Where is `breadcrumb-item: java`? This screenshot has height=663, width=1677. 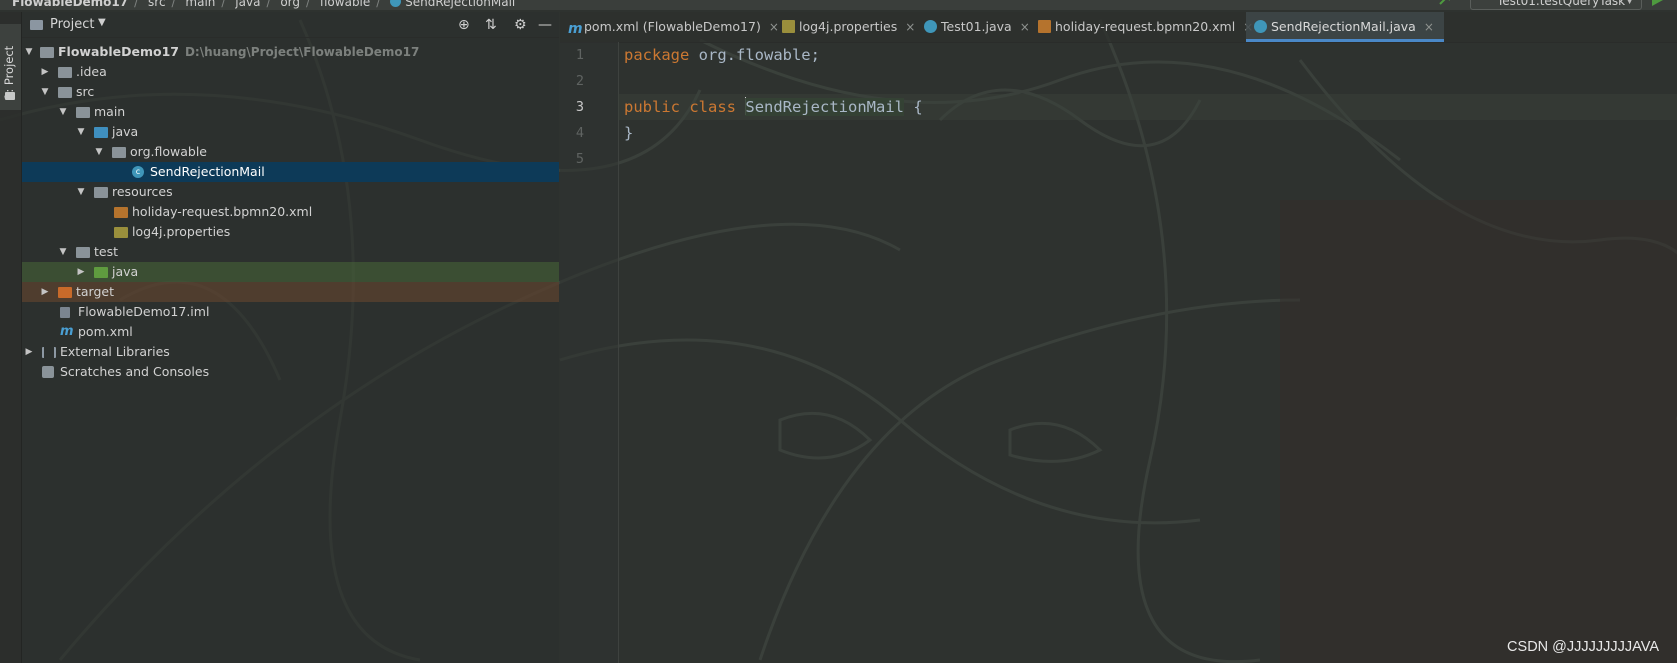 breadcrumb-item: java is located at coordinates (247, 4).